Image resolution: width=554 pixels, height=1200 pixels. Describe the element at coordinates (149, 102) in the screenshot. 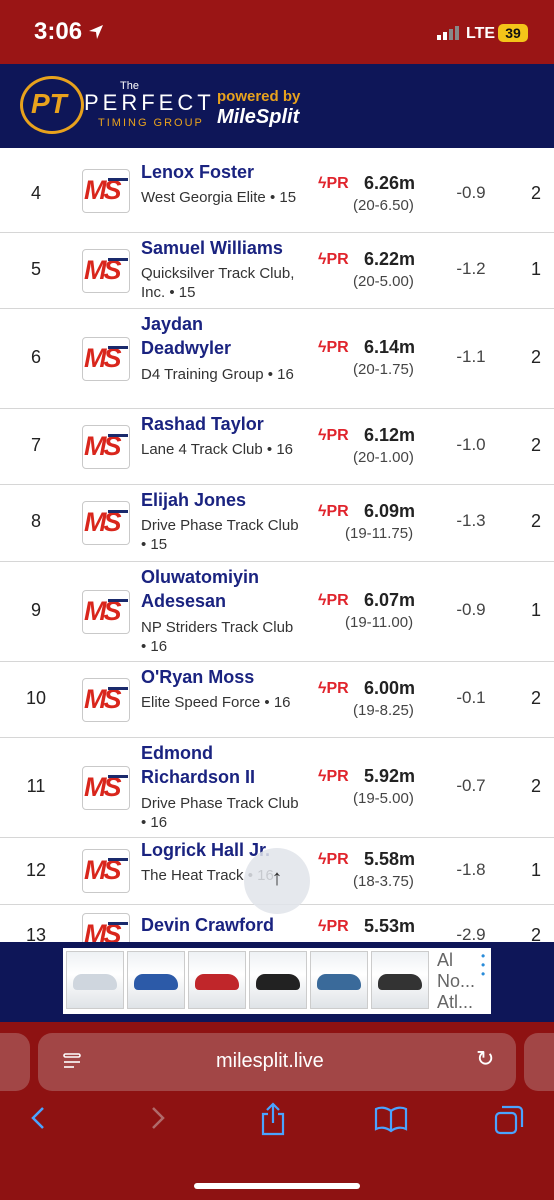

I see `logo-perfect: PERFECT` at that location.